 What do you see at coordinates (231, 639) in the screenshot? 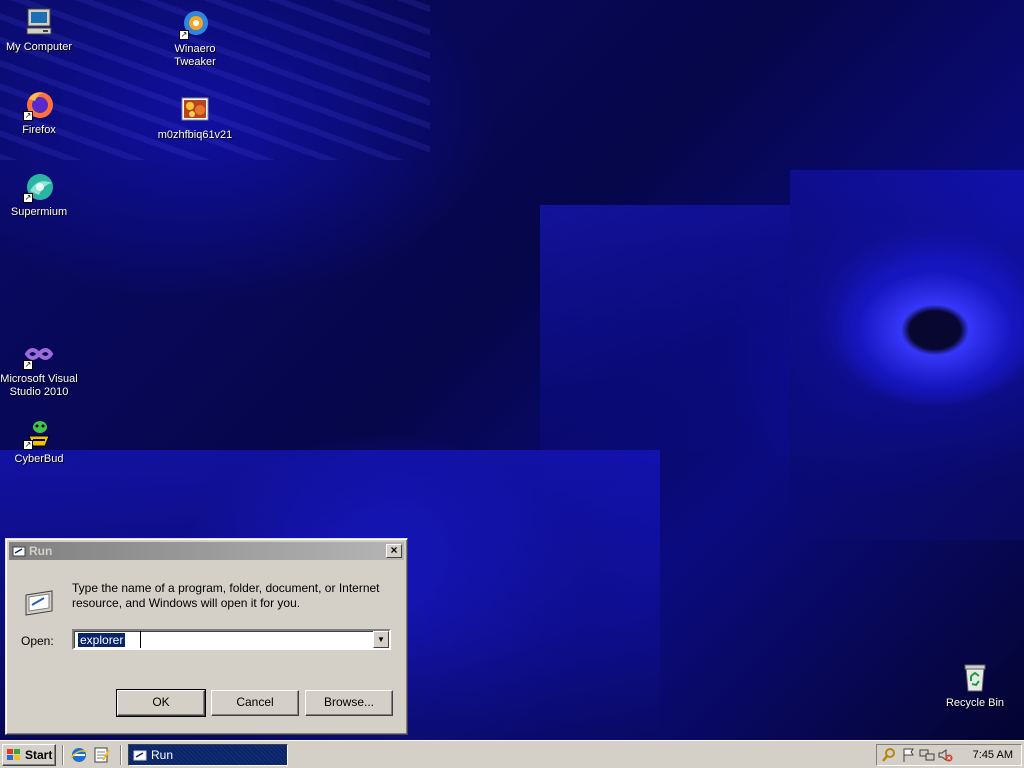
I see `open-combobox: explorer ▼` at bounding box center [231, 639].